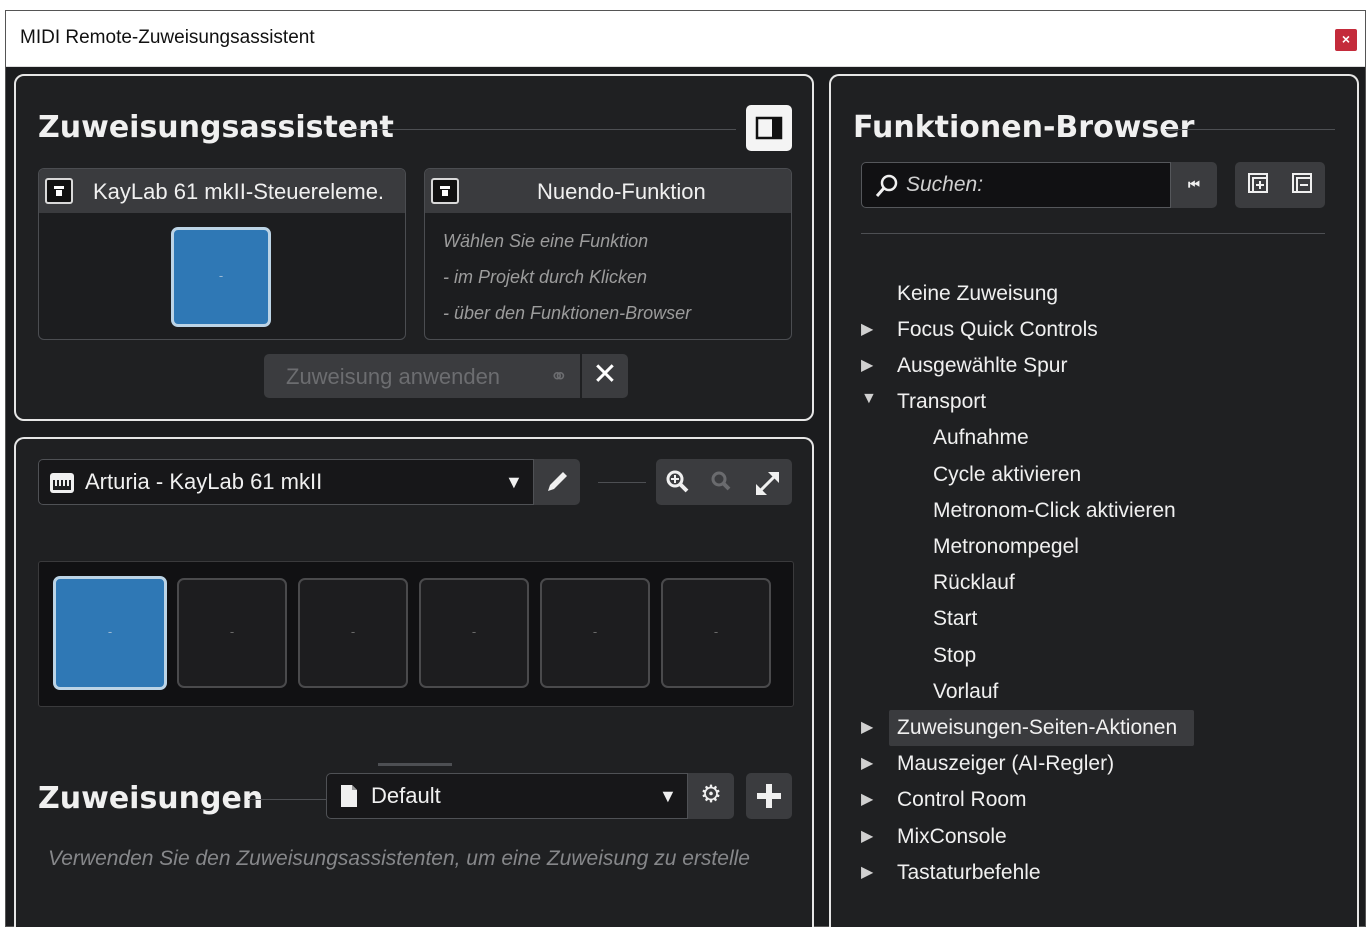  What do you see at coordinates (1016, 185) in the screenshot?
I see `function-search-input: Suchen:` at bounding box center [1016, 185].